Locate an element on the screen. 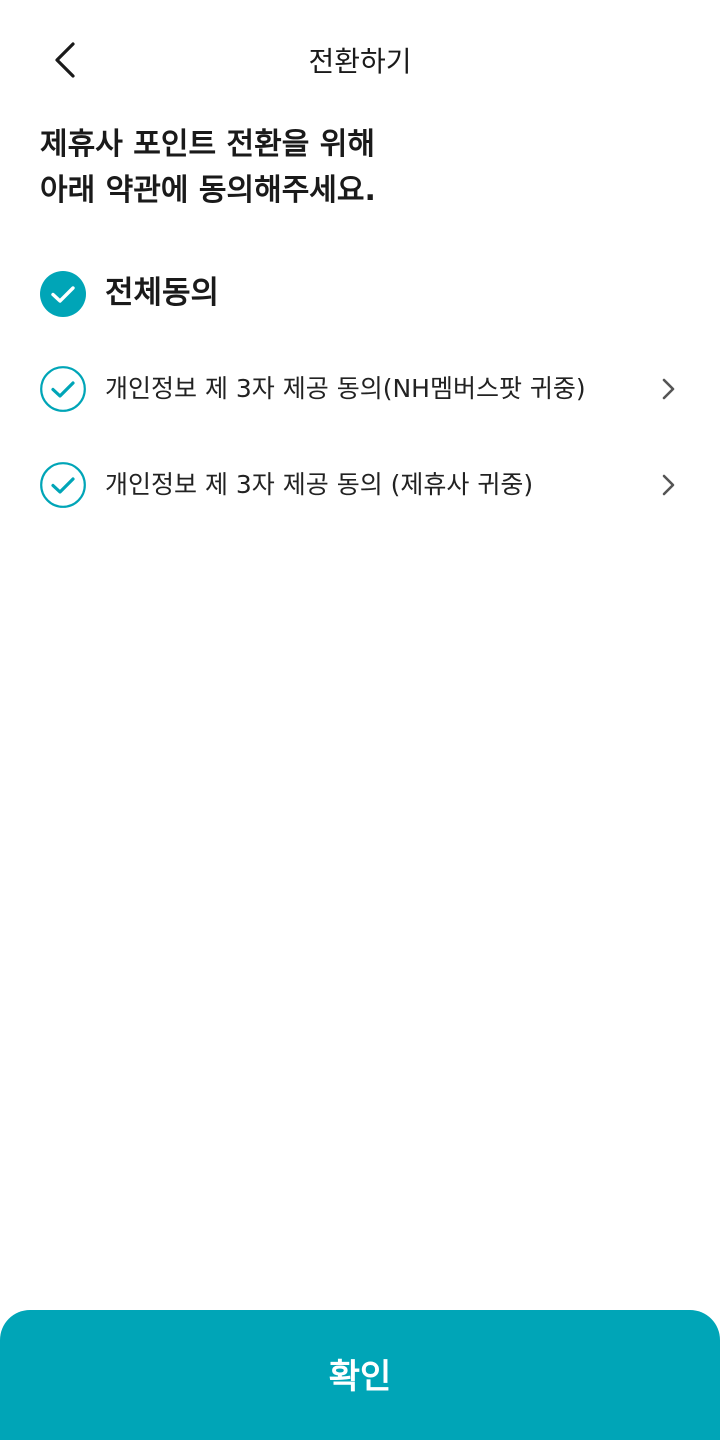 The image size is (720, 1440). agree-all-row: 전체동의 is located at coordinates (360, 294).